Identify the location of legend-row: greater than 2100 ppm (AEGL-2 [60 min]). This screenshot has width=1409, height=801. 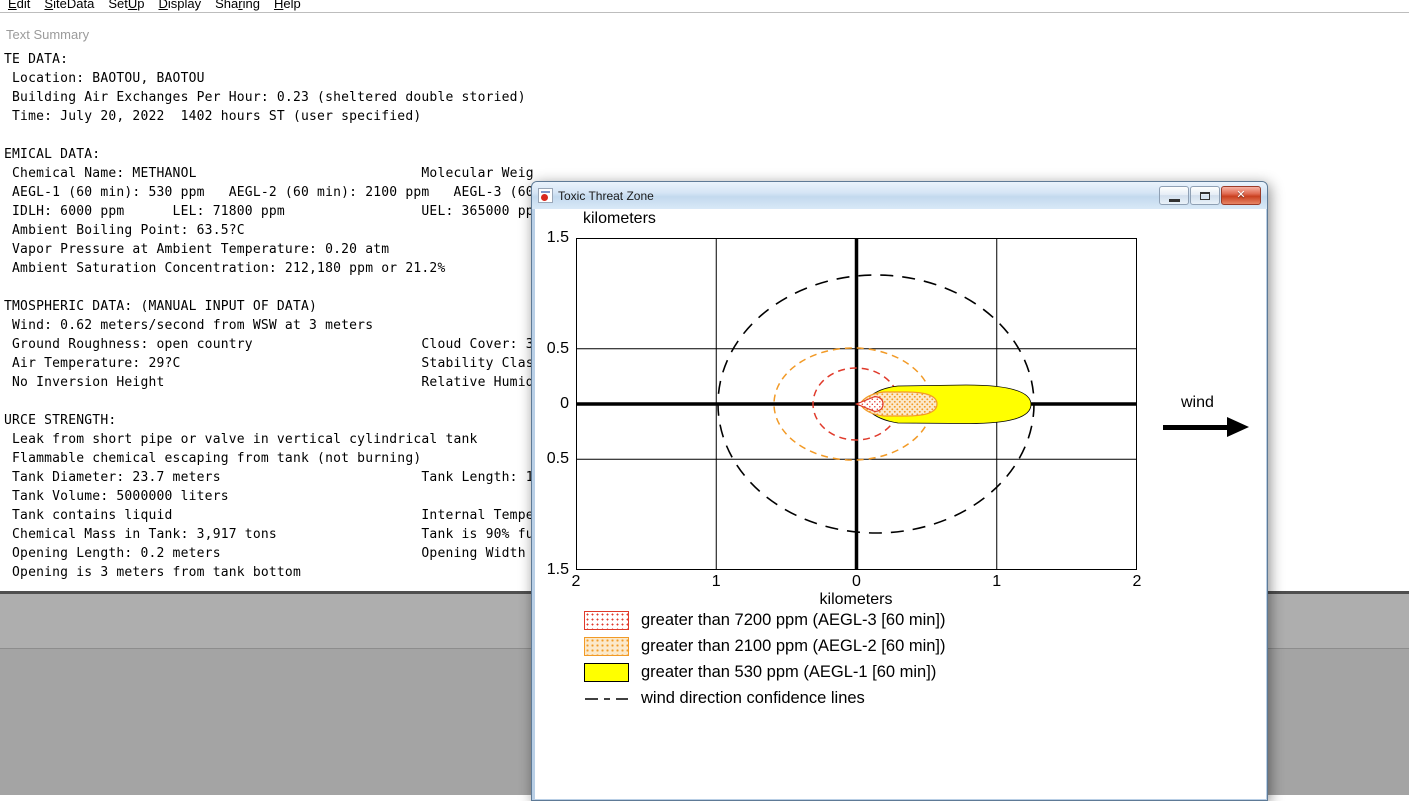
(765, 646).